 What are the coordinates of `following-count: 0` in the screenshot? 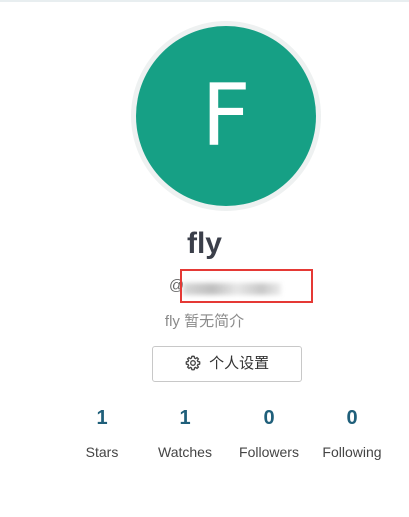 It's located at (352, 418).